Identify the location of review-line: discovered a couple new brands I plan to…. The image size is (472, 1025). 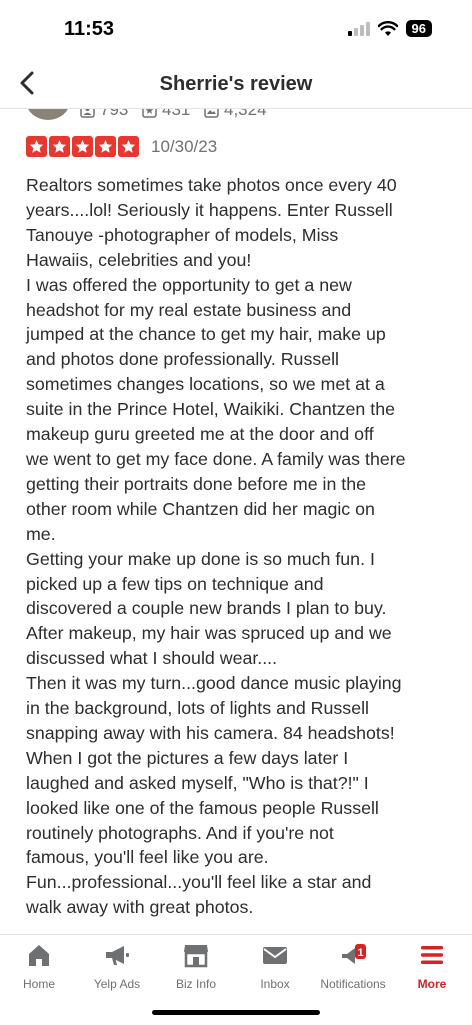
(206, 608).